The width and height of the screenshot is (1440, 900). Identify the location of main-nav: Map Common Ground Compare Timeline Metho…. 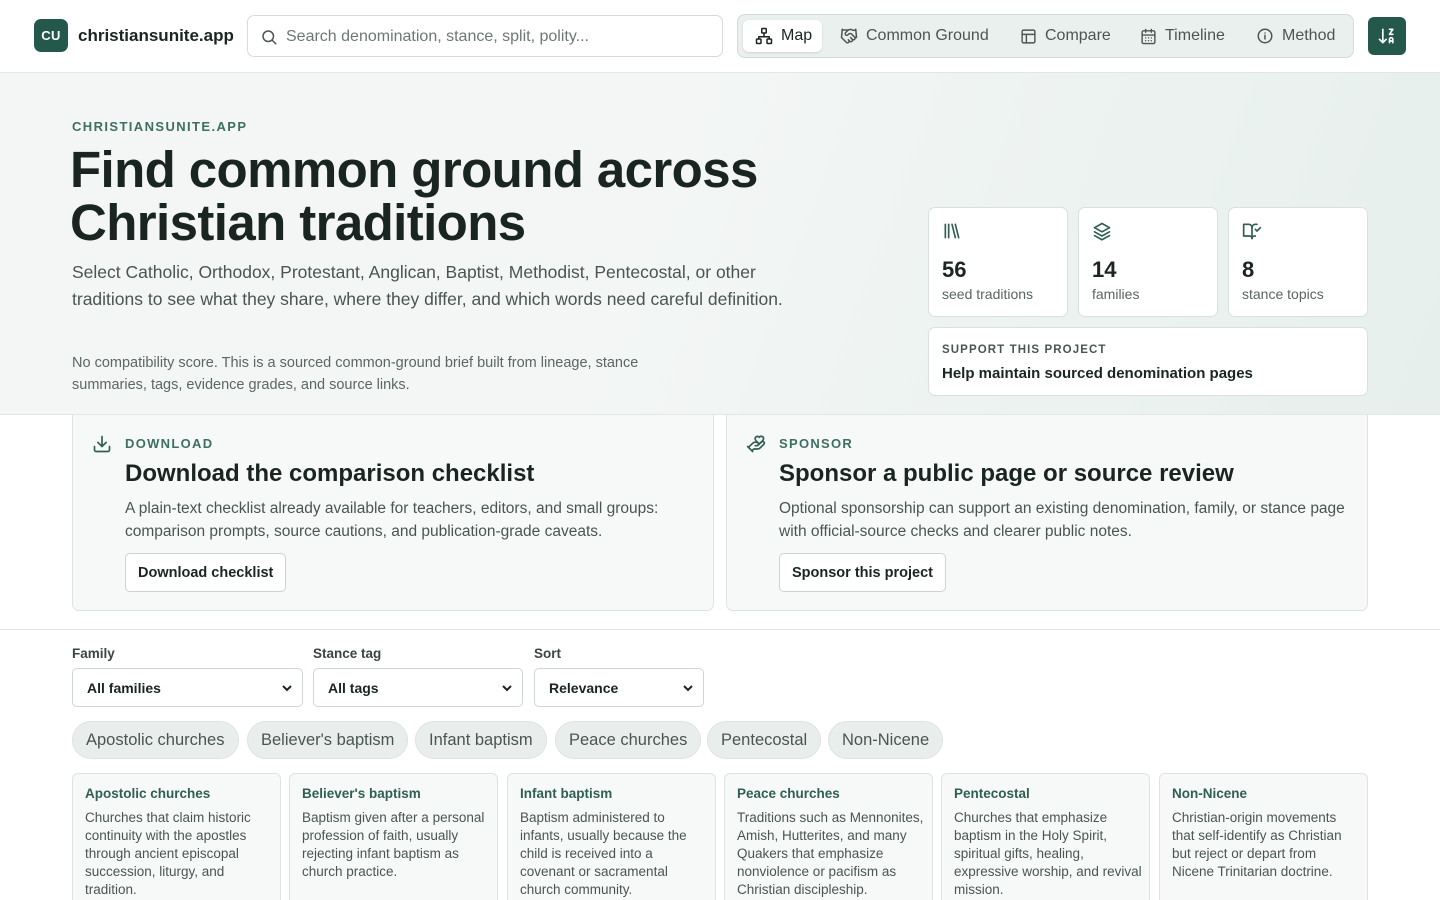
(1045, 36).